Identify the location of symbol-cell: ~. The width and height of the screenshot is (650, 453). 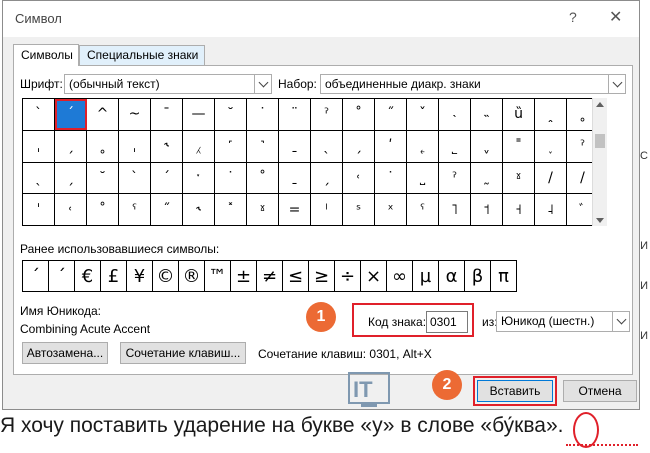
(134, 114).